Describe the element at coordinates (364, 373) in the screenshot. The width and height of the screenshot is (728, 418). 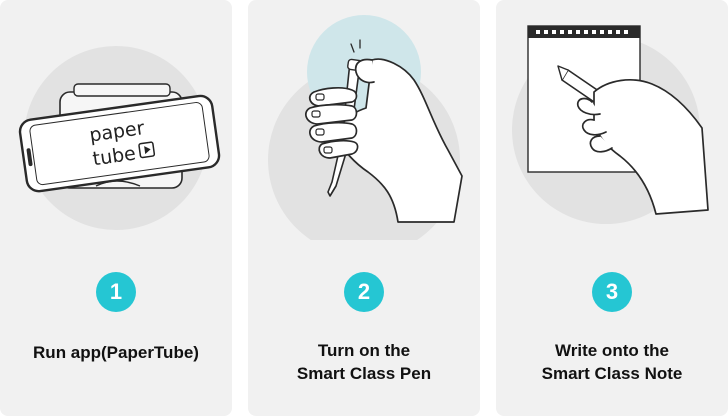
I see `step-label-line-2: Smart Class Pen` at that location.